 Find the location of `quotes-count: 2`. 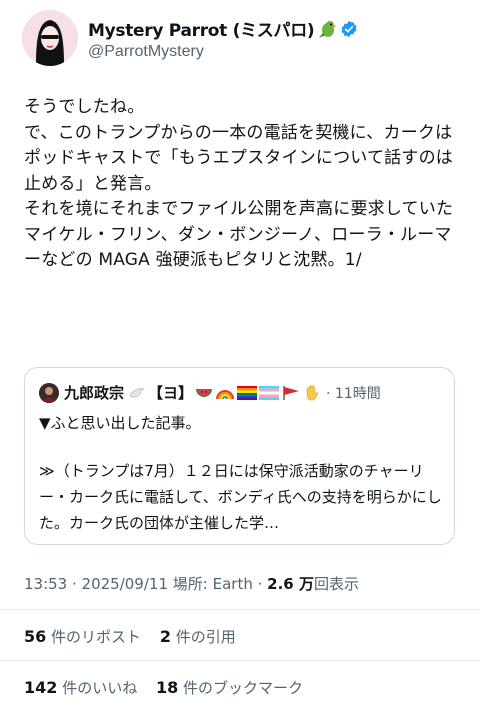

quotes-count: 2 is located at coordinates (165, 636).